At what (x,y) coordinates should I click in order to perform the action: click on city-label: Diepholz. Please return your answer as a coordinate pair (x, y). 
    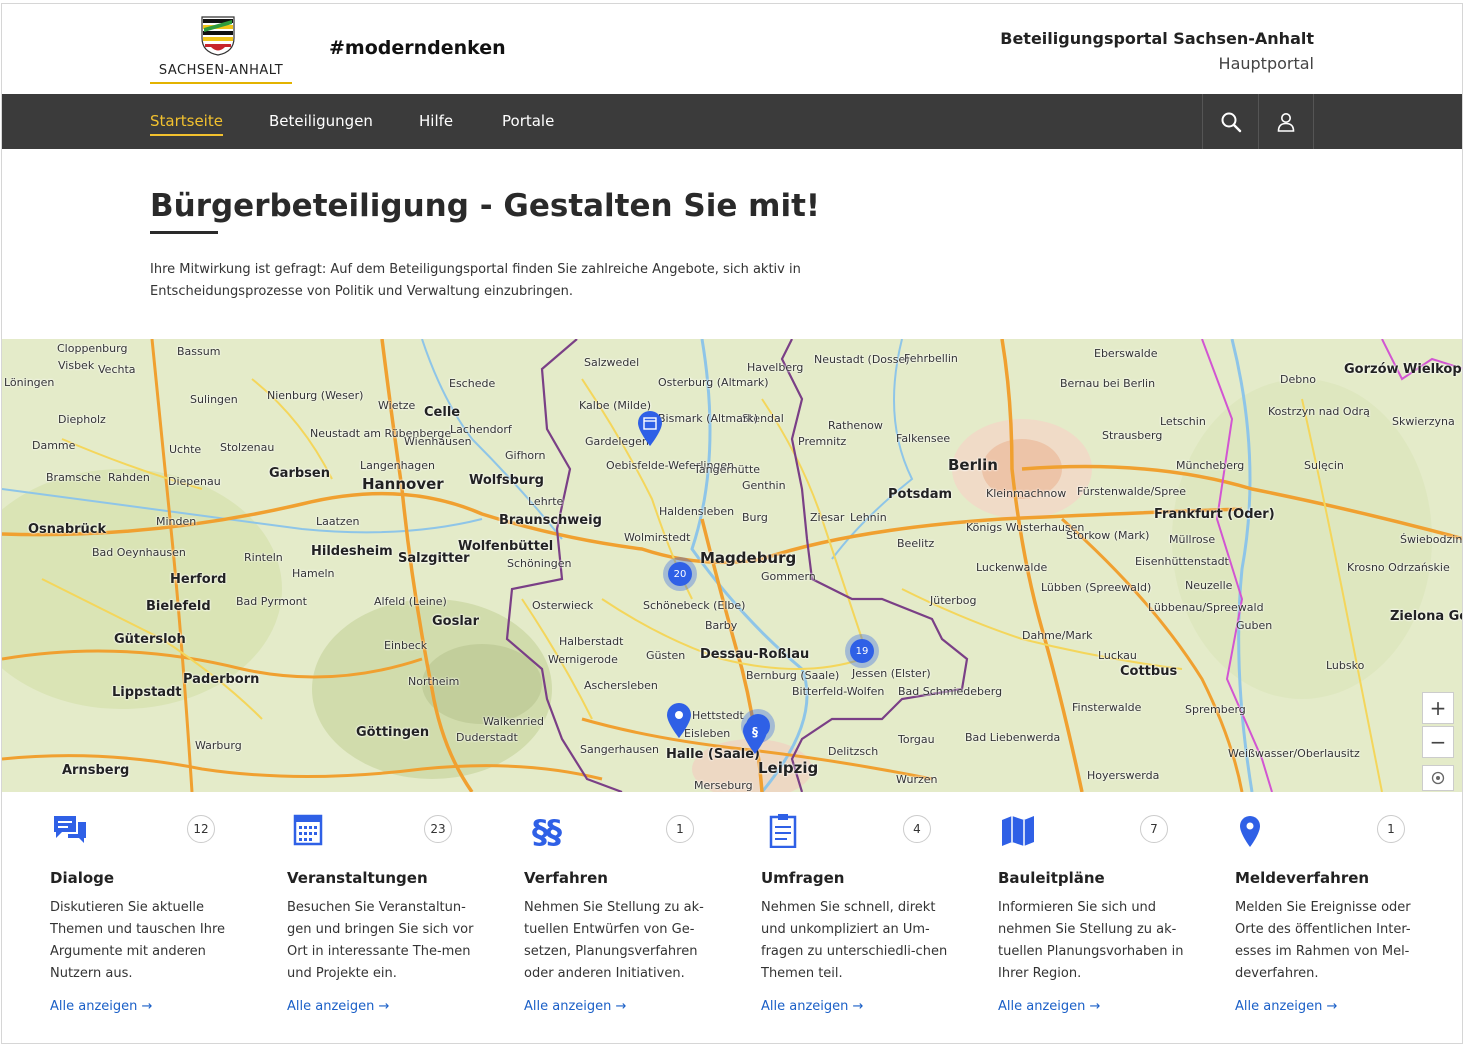
    Looking at the image, I should click on (82, 419).